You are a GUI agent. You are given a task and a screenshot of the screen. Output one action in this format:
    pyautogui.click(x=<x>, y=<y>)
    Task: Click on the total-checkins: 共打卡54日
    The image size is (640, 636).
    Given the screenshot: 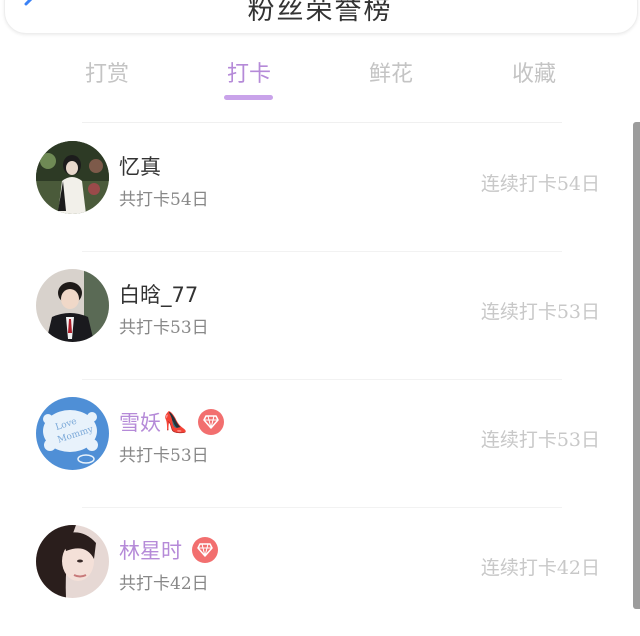 What is the action you would take?
    pyautogui.click(x=164, y=200)
    